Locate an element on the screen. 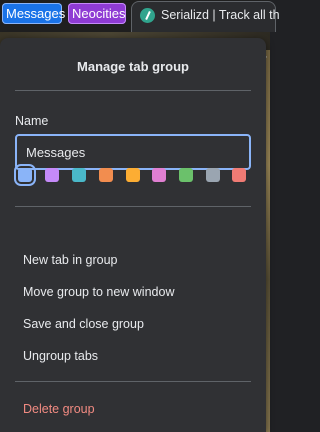 Image resolution: width=320 pixels, height=432 pixels. tab-group-chip-neocities: Neocities is located at coordinates (97, 13).